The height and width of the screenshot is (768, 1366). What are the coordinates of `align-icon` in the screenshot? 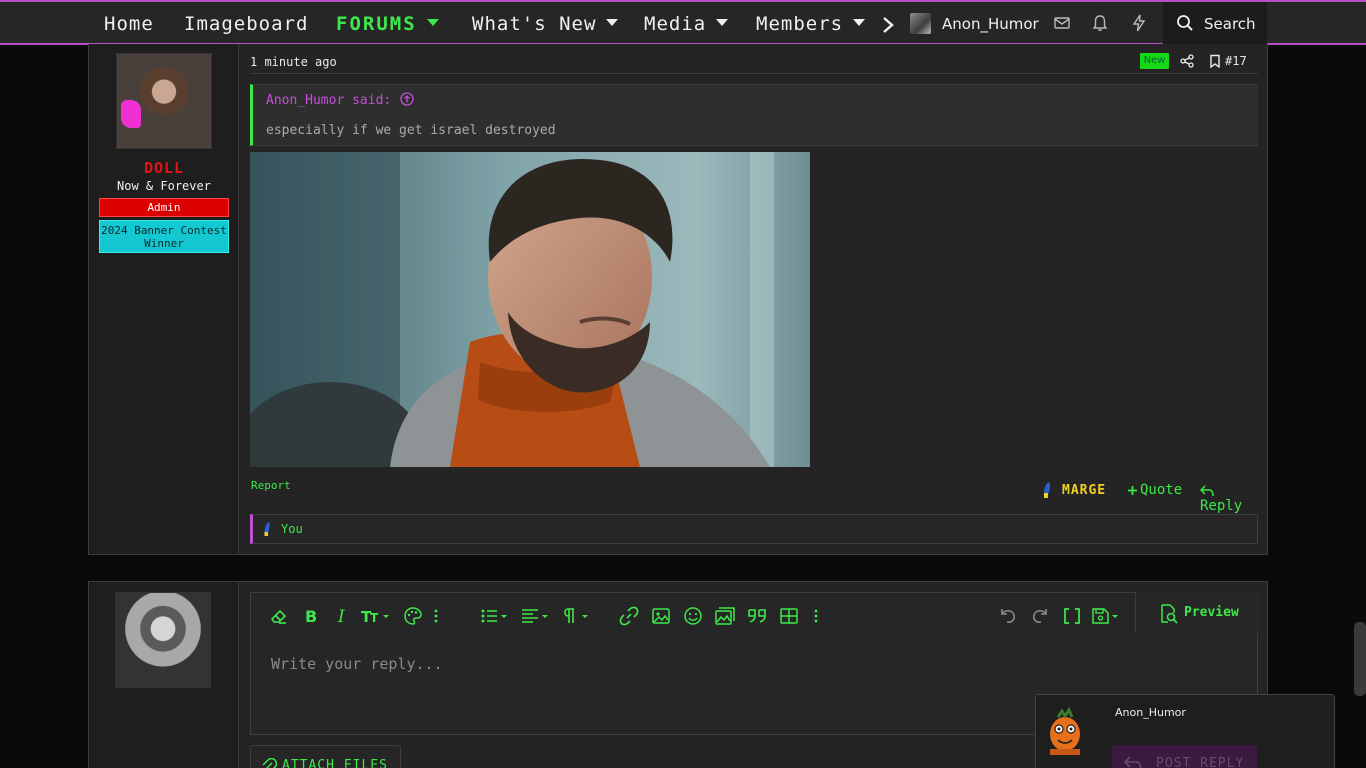 It's located at (536, 616).